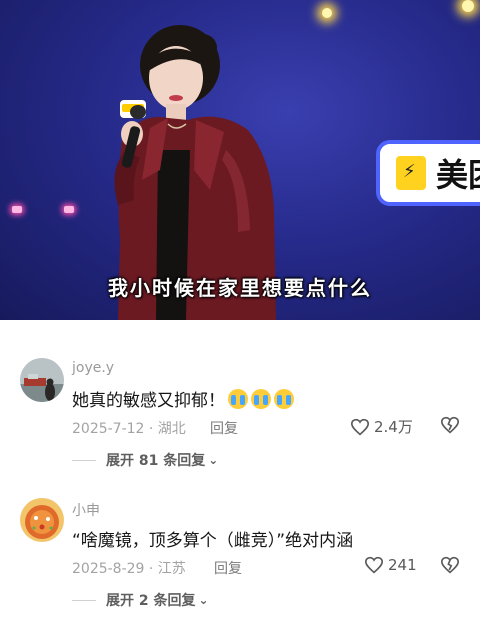 The image size is (480, 640). I want to click on like-count: 241, so click(402, 565).